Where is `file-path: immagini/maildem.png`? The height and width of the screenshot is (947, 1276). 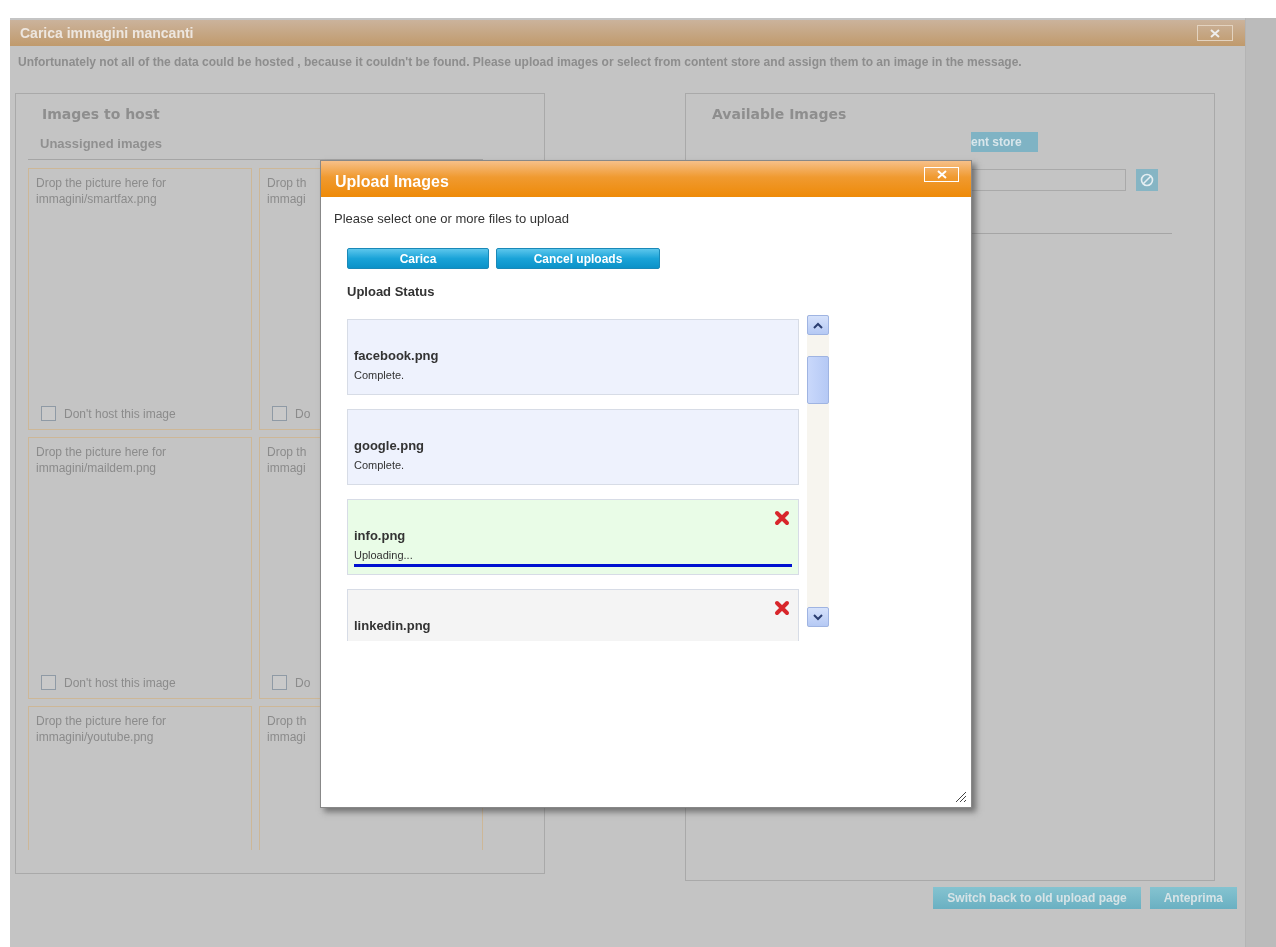
file-path: immagini/maildem.png is located at coordinates (96, 468).